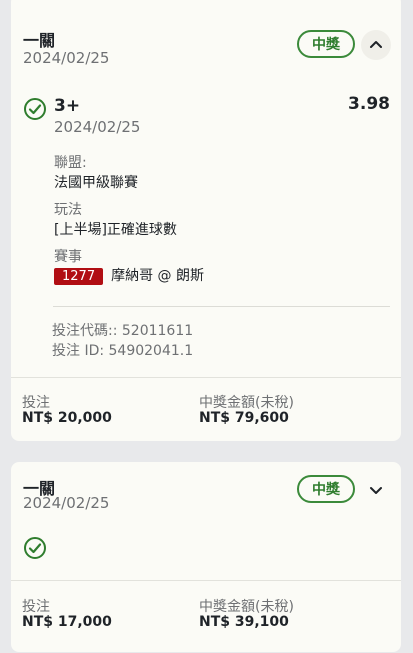 This screenshot has height=653, width=413. What do you see at coordinates (221, 306) in the screenshot?
I see `divider` at bounding box center [221, 306].